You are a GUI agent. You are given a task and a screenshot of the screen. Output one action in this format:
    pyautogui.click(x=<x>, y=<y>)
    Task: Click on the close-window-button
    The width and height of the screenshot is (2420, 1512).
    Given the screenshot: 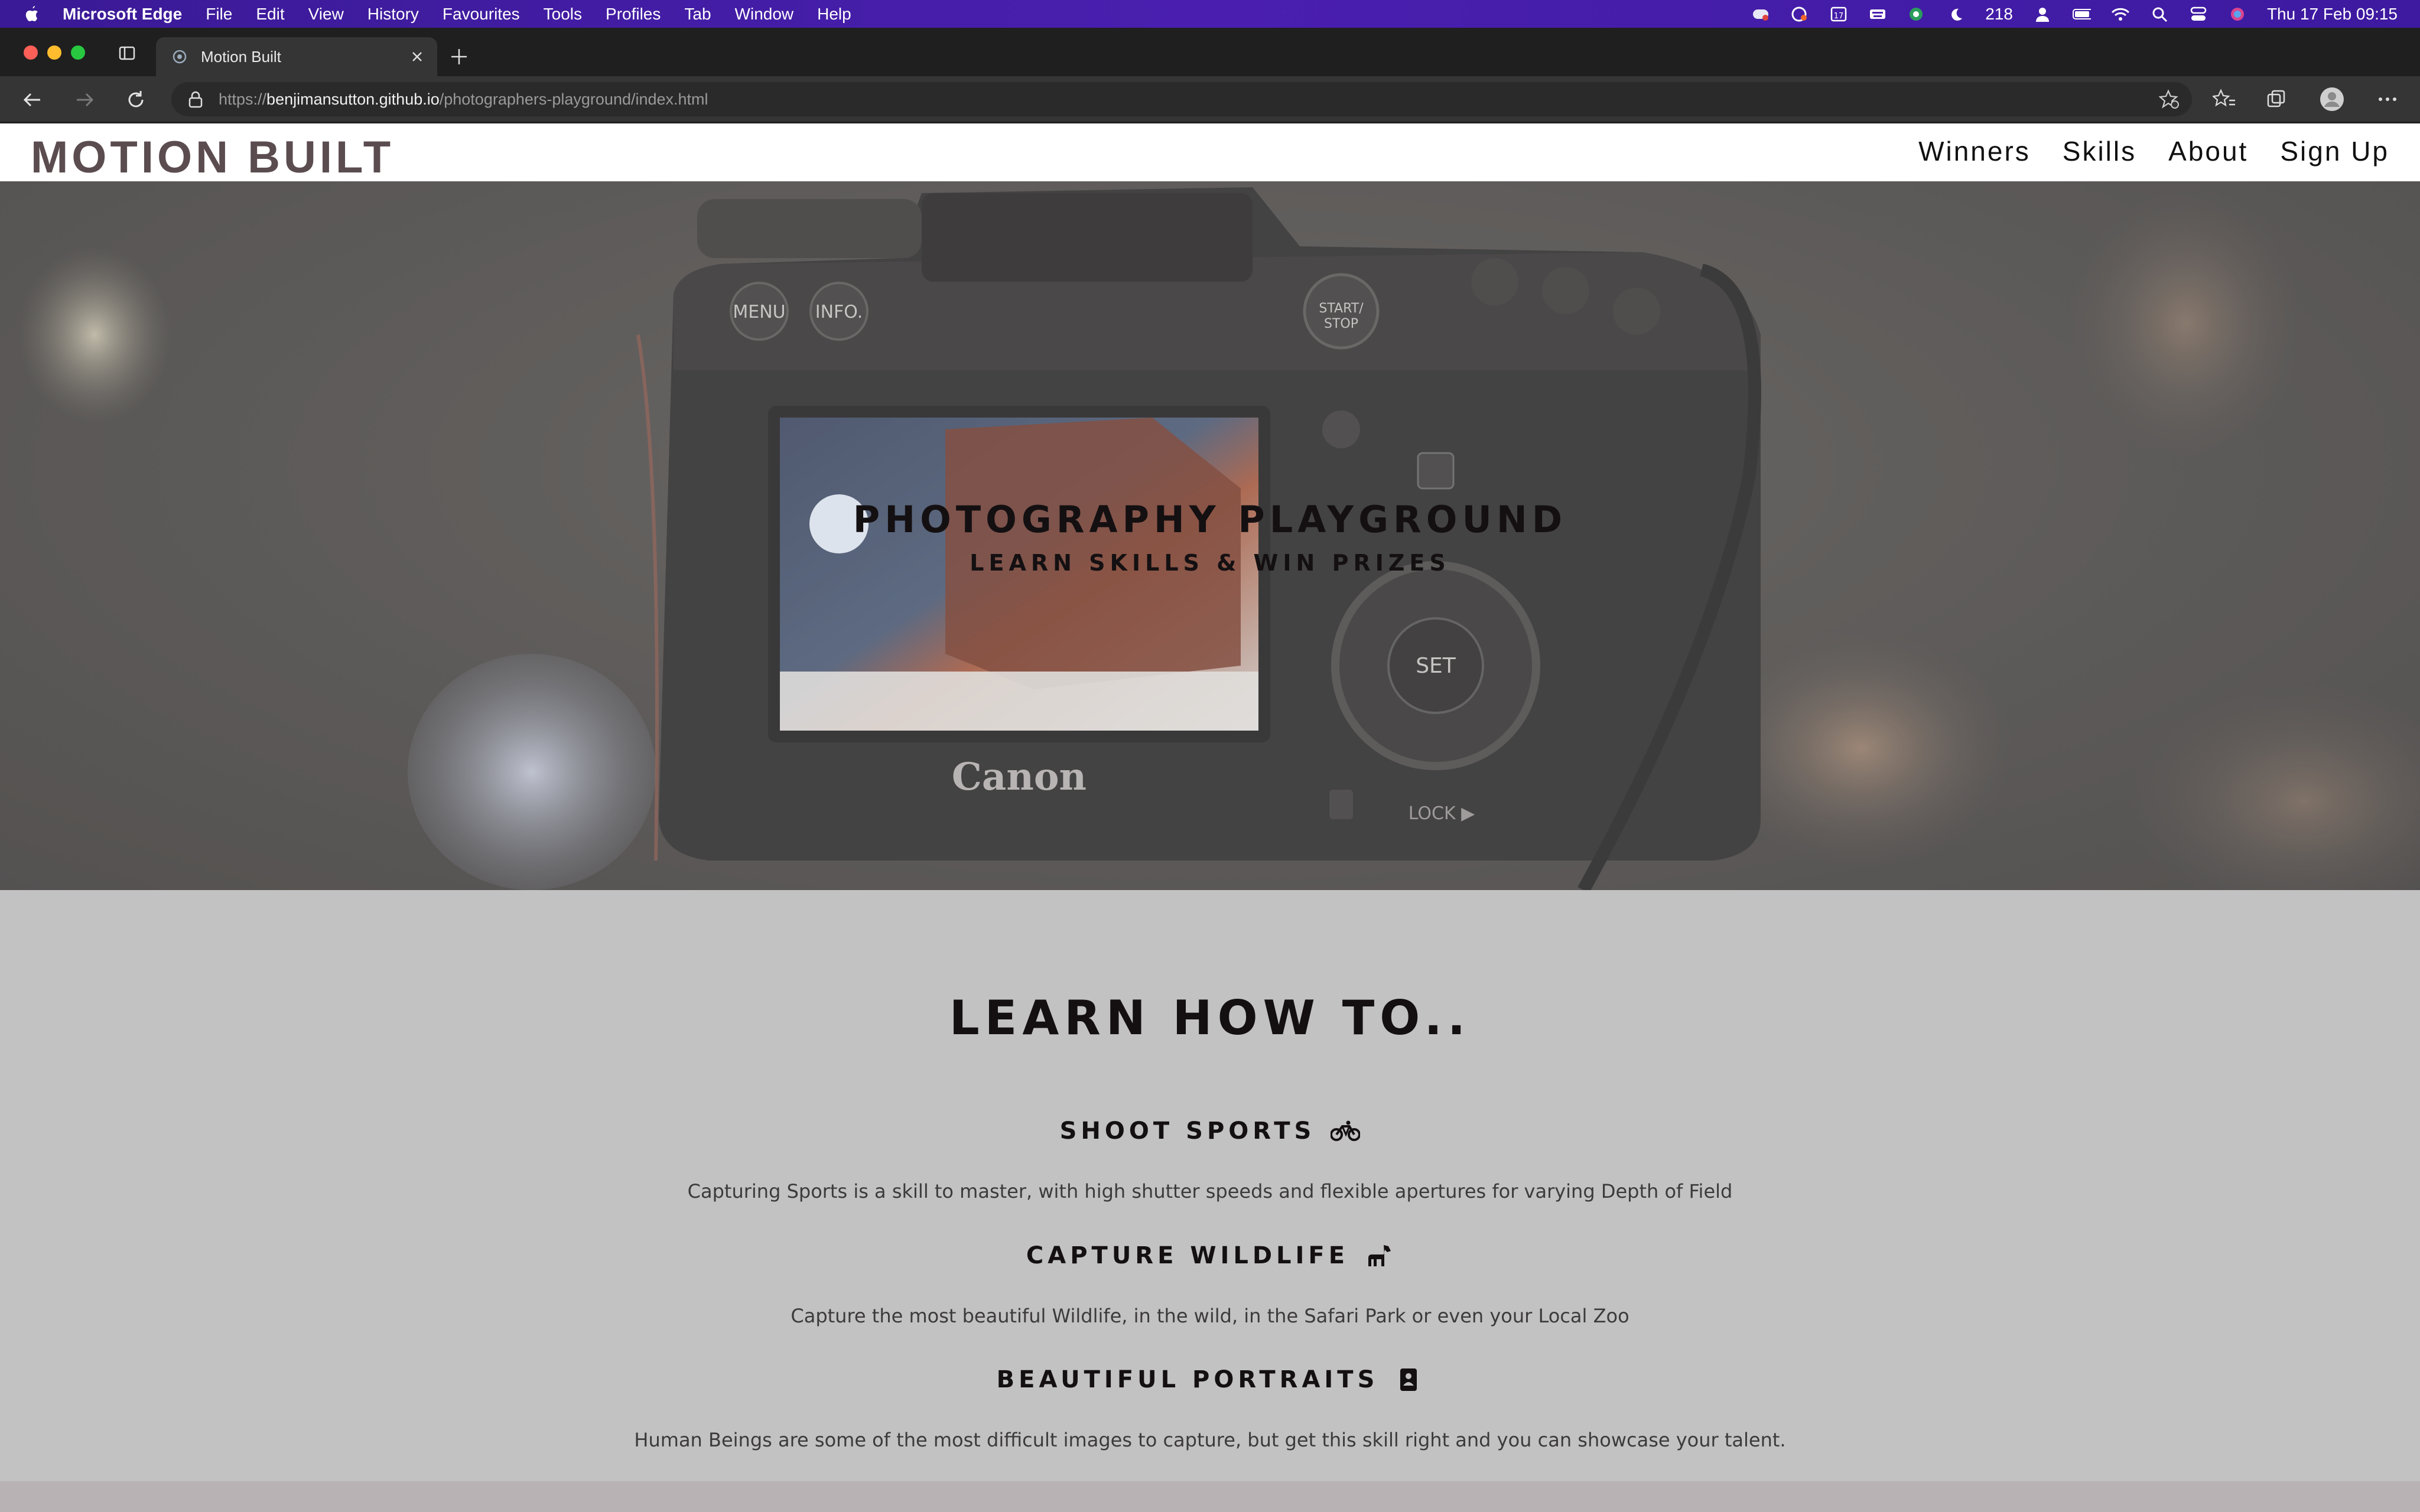 What is the action you would take?
    pyautogui.click(x=31, y=52)
    